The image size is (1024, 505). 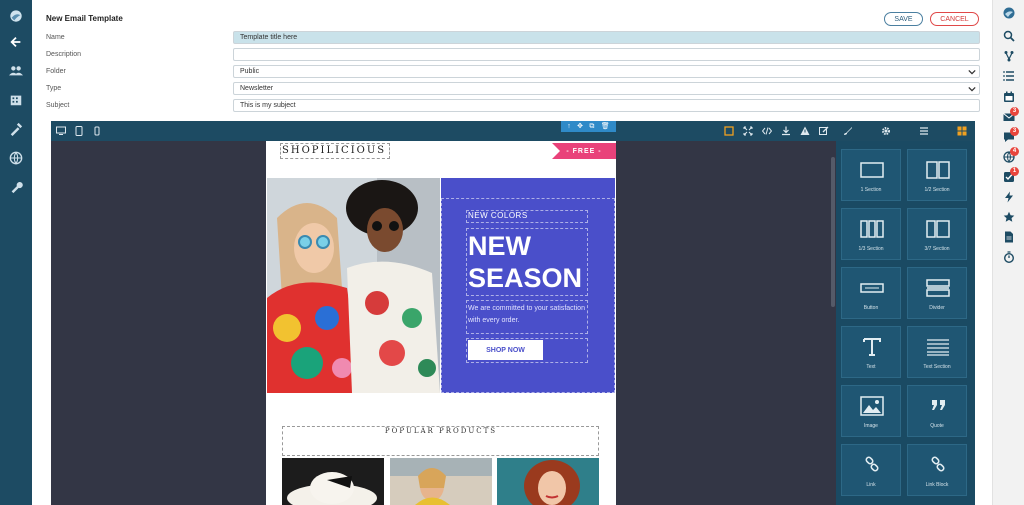 I want to click on mail-badge: 3, so click(x=1014, y=111).